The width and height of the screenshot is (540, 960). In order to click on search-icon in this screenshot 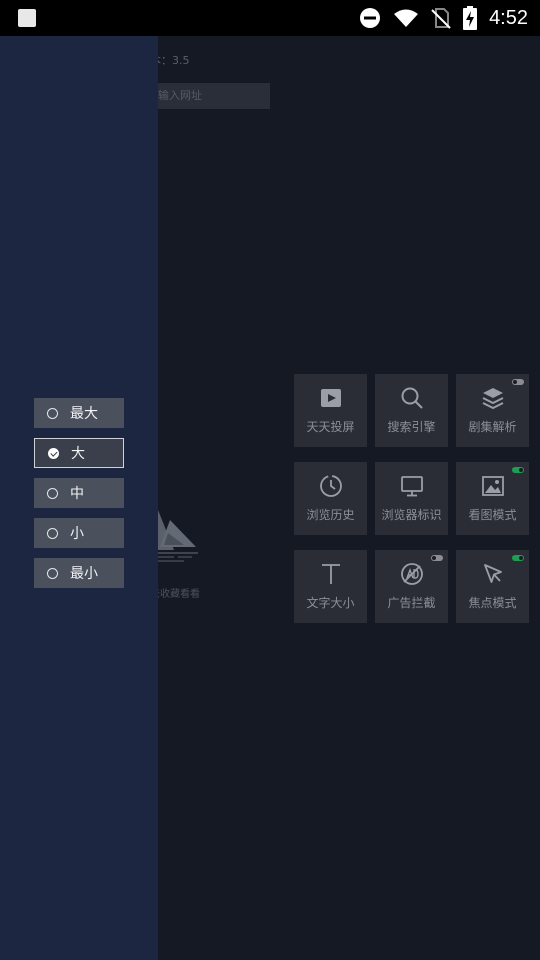, I will do `click(412, 398)`.